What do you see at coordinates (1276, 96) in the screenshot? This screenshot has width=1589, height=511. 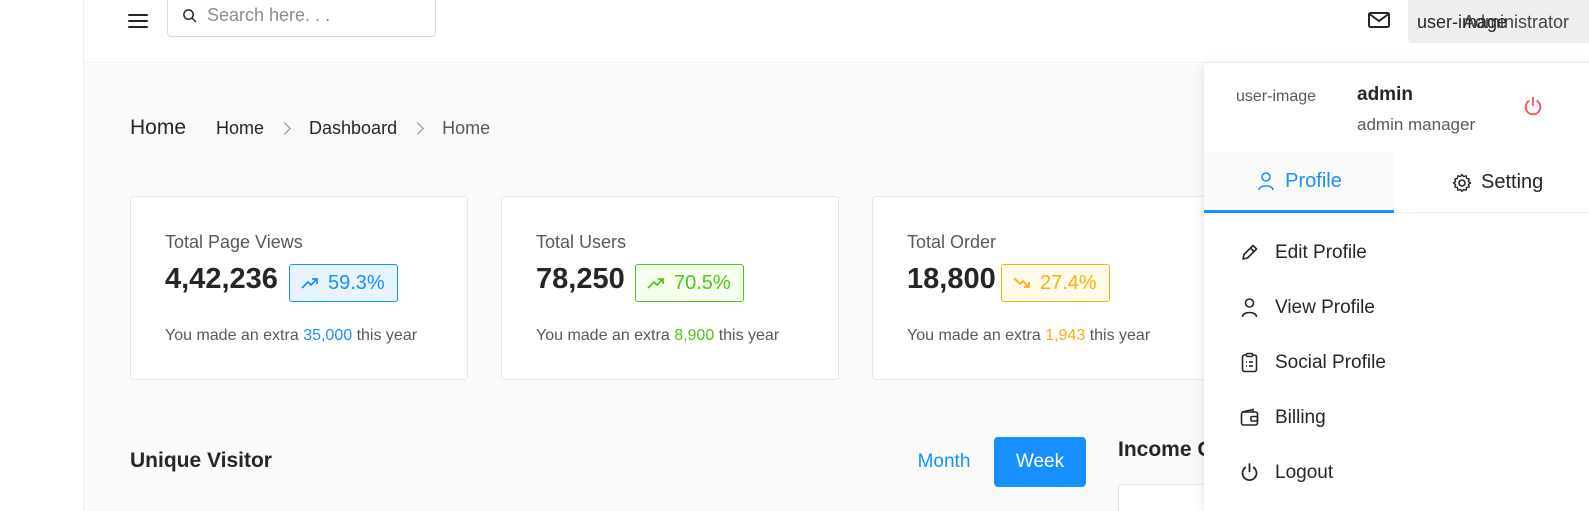 I see `dropdown-avatar: user-image` at bounding box center [1276, 96].